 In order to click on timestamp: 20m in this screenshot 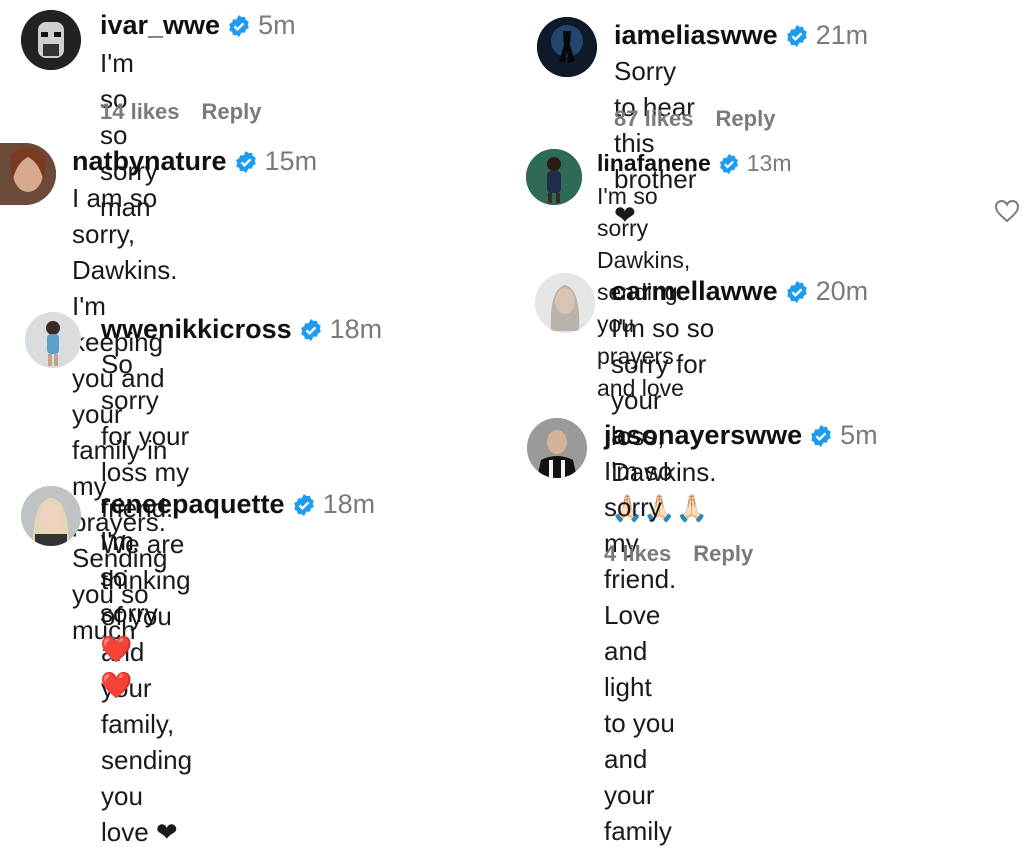, I will do `click(842, 291)`.